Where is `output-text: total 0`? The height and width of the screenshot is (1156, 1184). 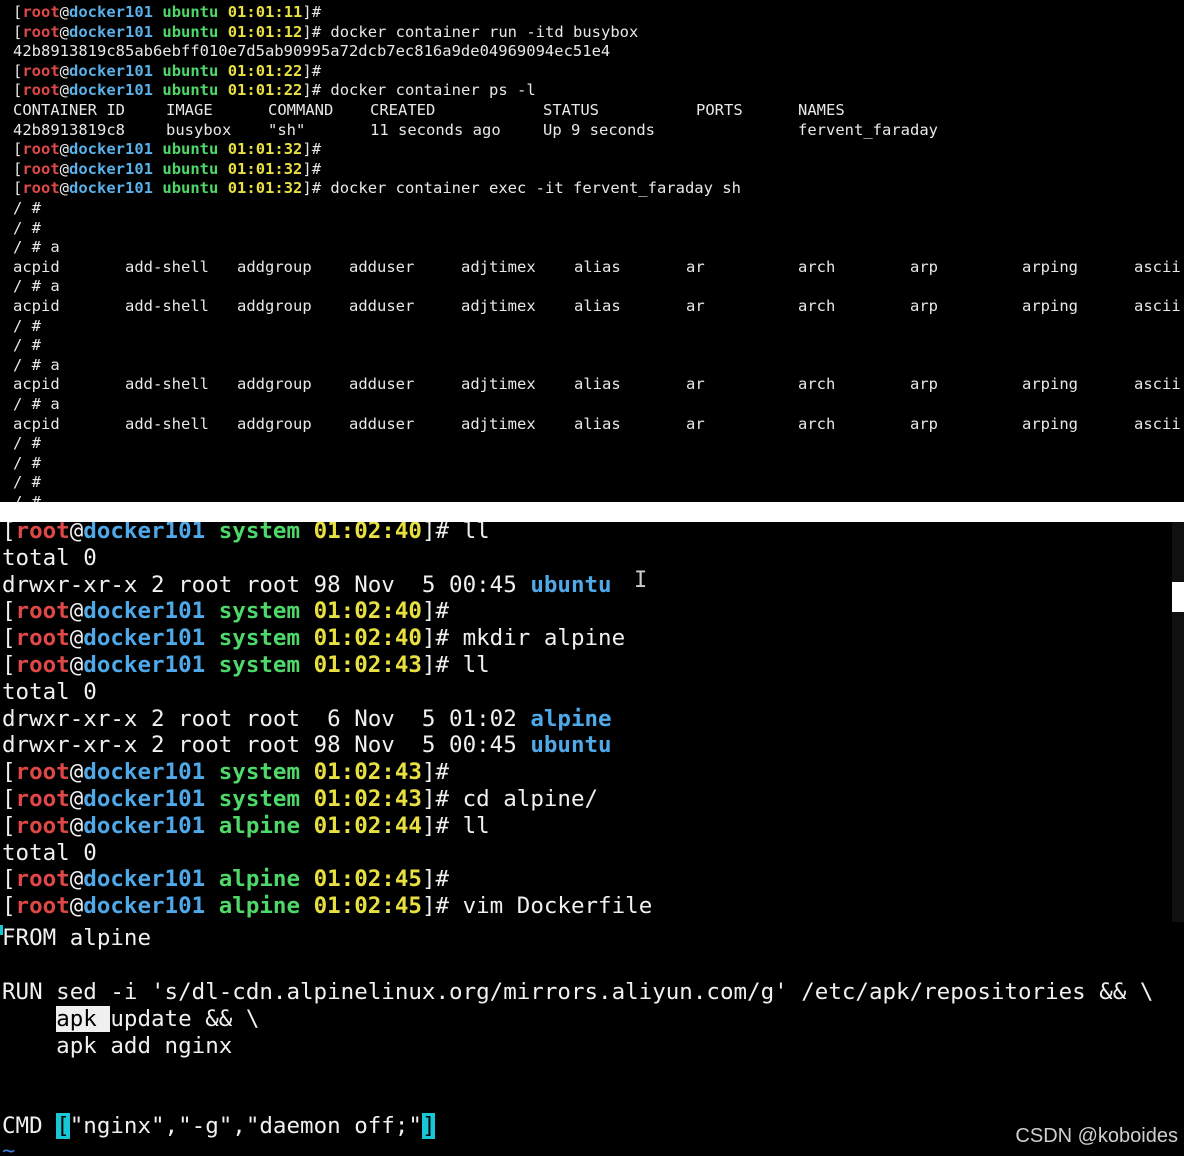 output-text: total 0 is located at coordinates (49, 557).